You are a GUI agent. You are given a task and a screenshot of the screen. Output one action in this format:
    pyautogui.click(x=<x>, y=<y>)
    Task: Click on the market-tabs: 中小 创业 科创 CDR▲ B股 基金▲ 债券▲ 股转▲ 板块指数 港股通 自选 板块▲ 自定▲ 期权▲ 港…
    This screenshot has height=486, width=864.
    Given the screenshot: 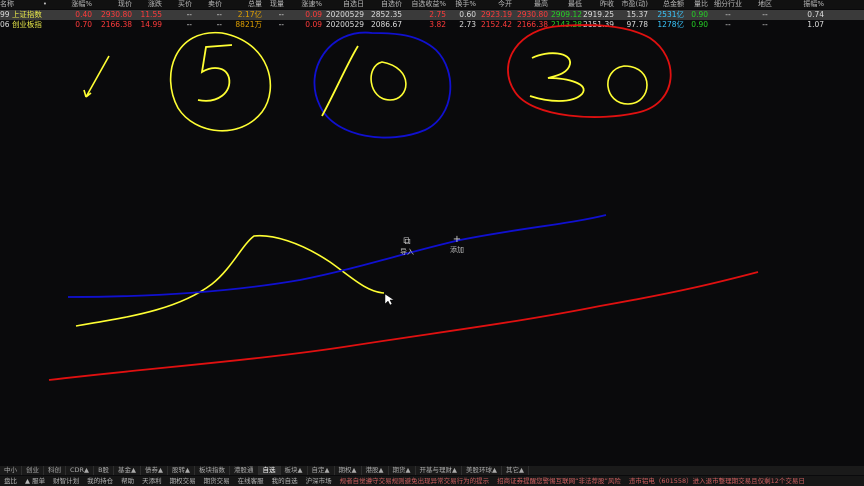 What is the action you would take?
    pyautogui.click(x=432, y=470)
    